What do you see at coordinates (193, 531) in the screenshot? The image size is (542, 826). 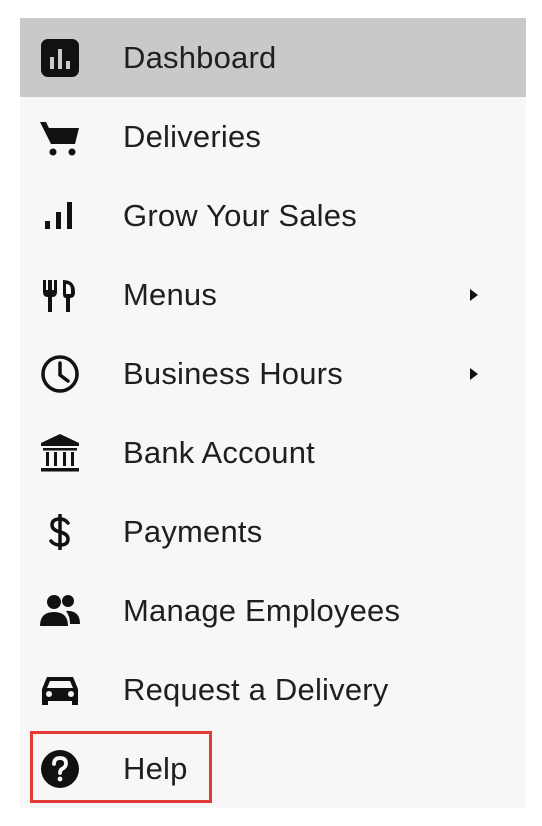 I see `nav-label-payments: Payments` at bounding box center [193, 531].